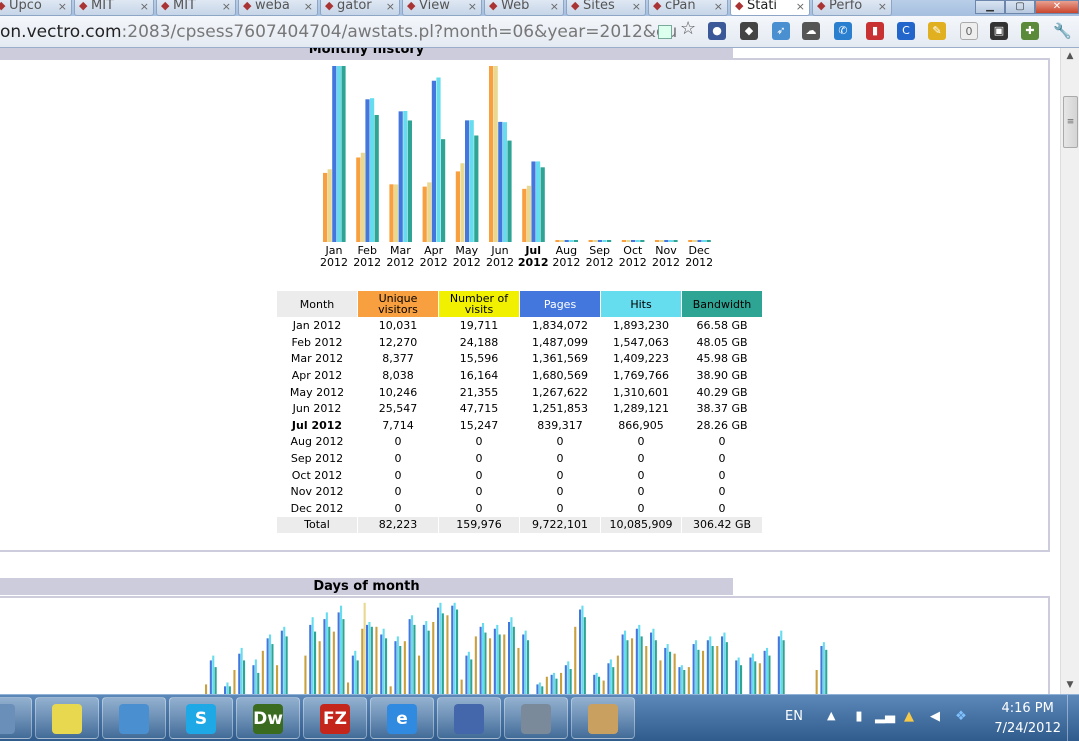  Describe the element at coordinates (560, 392) in the screenshot. I see `value-cell: 1,267,622` at that location.